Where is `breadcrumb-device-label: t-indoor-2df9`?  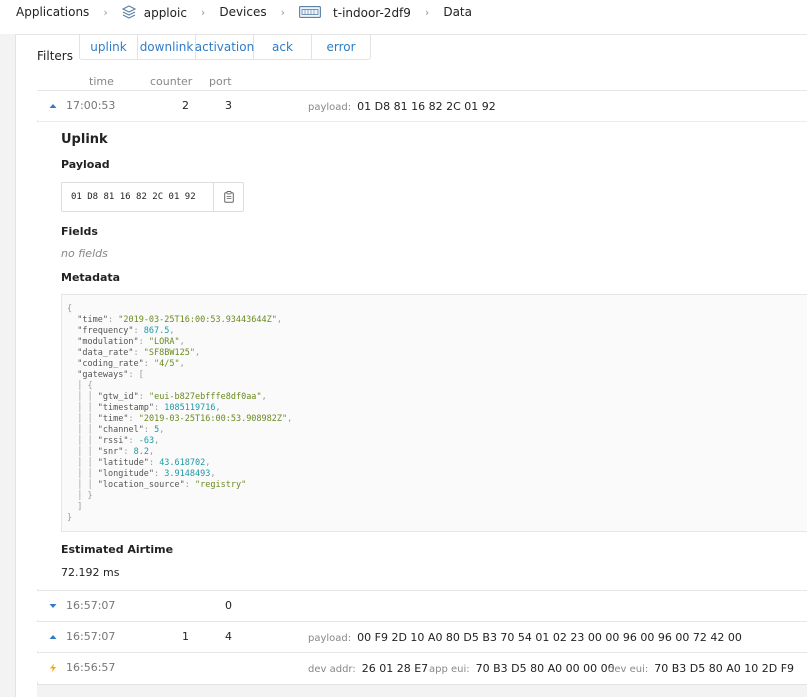 breadcrumb-device-label: t-indoor-2df9 is located at coordinates (372, 12).